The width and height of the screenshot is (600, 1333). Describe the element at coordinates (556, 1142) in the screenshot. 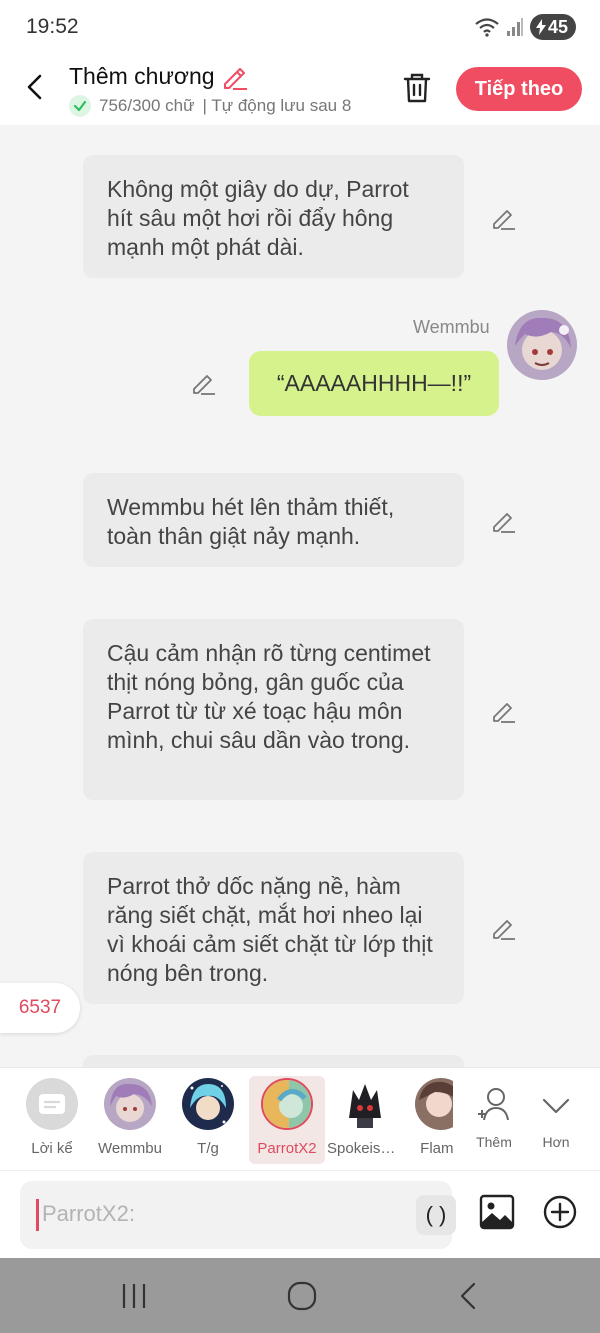

I see `expand-label: Hơn` at that location.